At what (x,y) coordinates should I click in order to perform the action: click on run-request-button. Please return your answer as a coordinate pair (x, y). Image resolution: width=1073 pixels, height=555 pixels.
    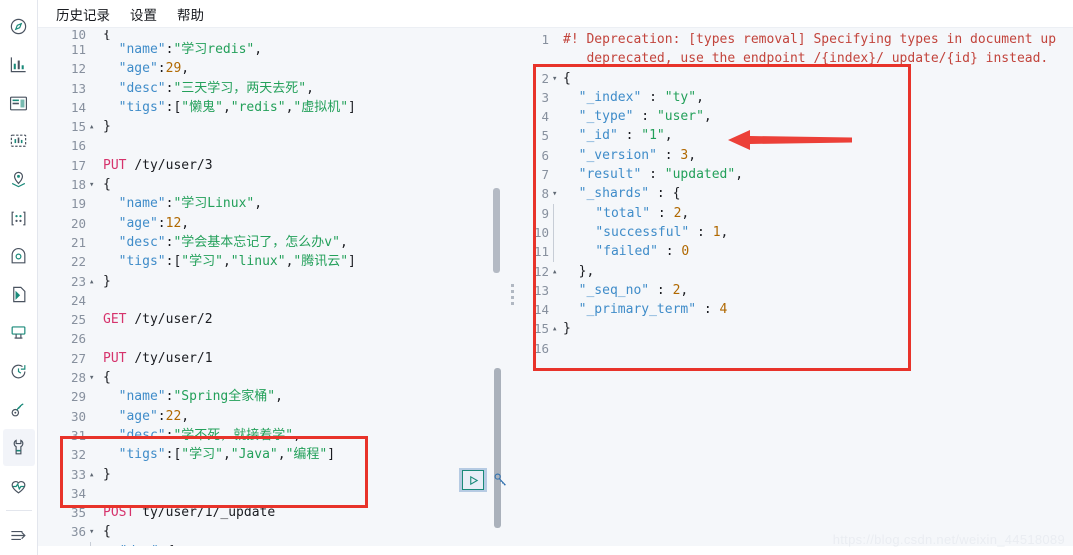
    Looking at the image, I should click on (473, 480).